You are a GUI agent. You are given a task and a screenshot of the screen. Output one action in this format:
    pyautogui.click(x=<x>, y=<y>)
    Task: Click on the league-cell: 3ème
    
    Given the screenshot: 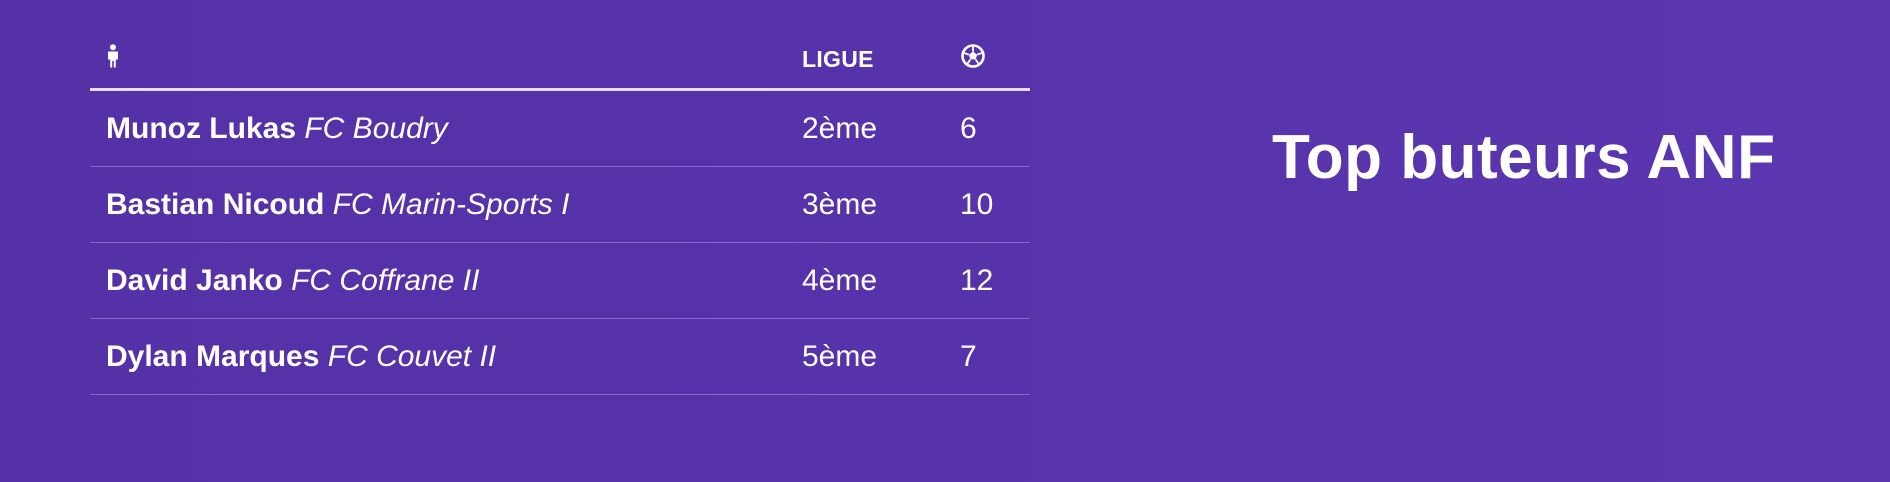 What is the action you would take?
    pyautogui.click(x=881, y=204)
    